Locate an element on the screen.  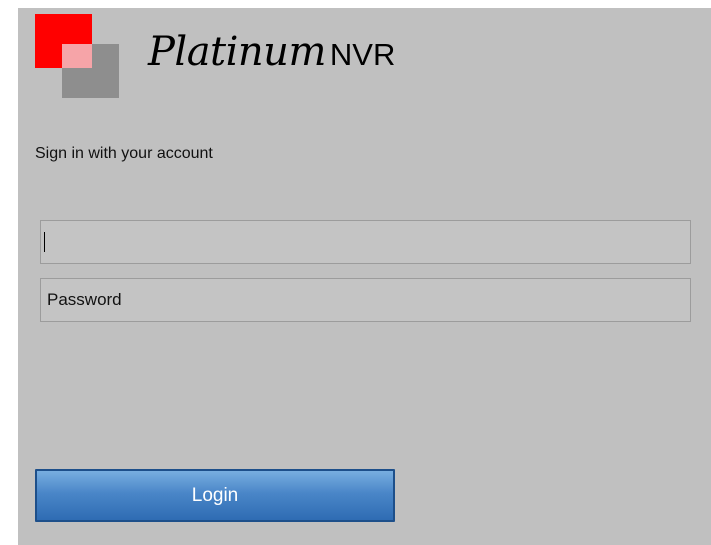
brand-title: Platinum NVR is located at coordinates (271, 52).